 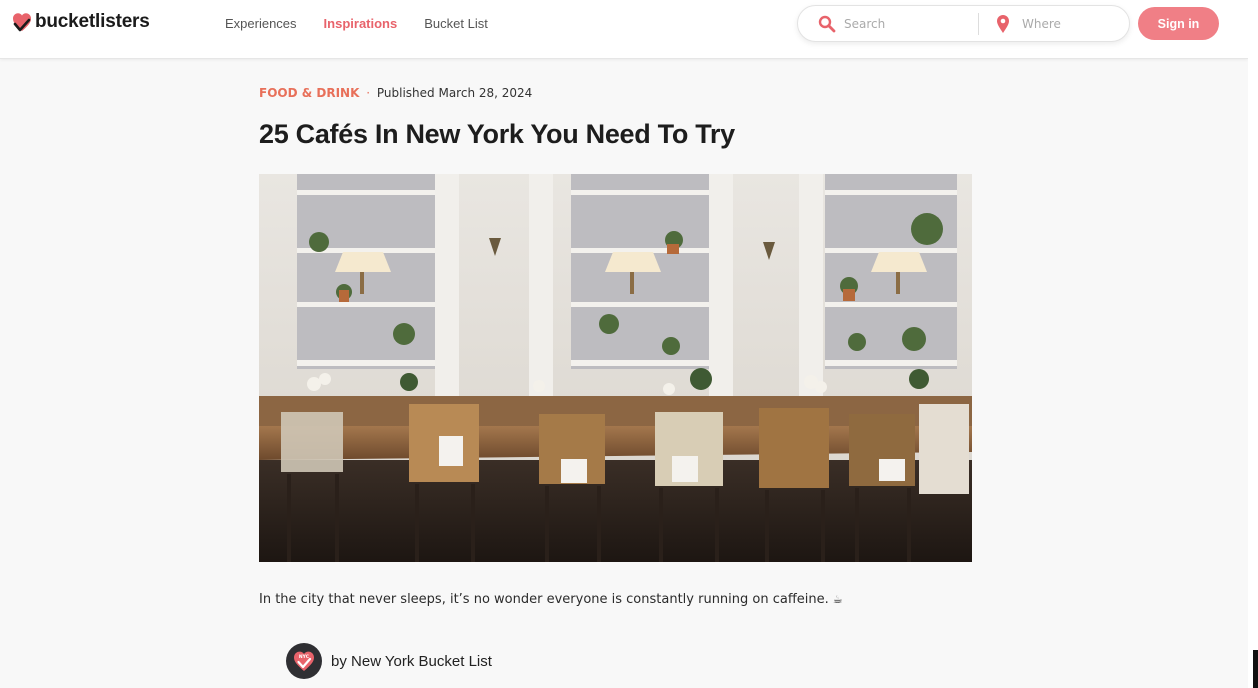 I want to click on avatar: NYC, so click(x=304, y=661).